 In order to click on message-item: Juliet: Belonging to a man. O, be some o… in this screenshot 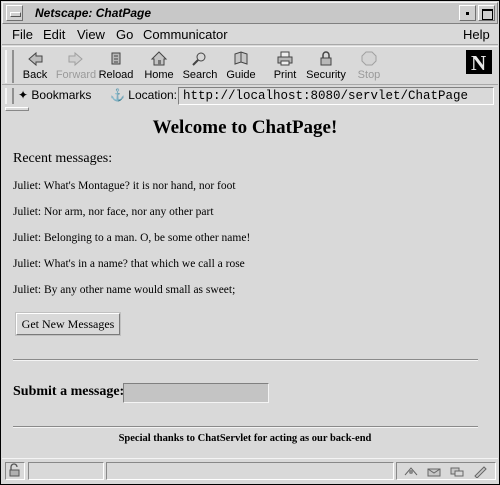, I will do `click(132, 238)`.